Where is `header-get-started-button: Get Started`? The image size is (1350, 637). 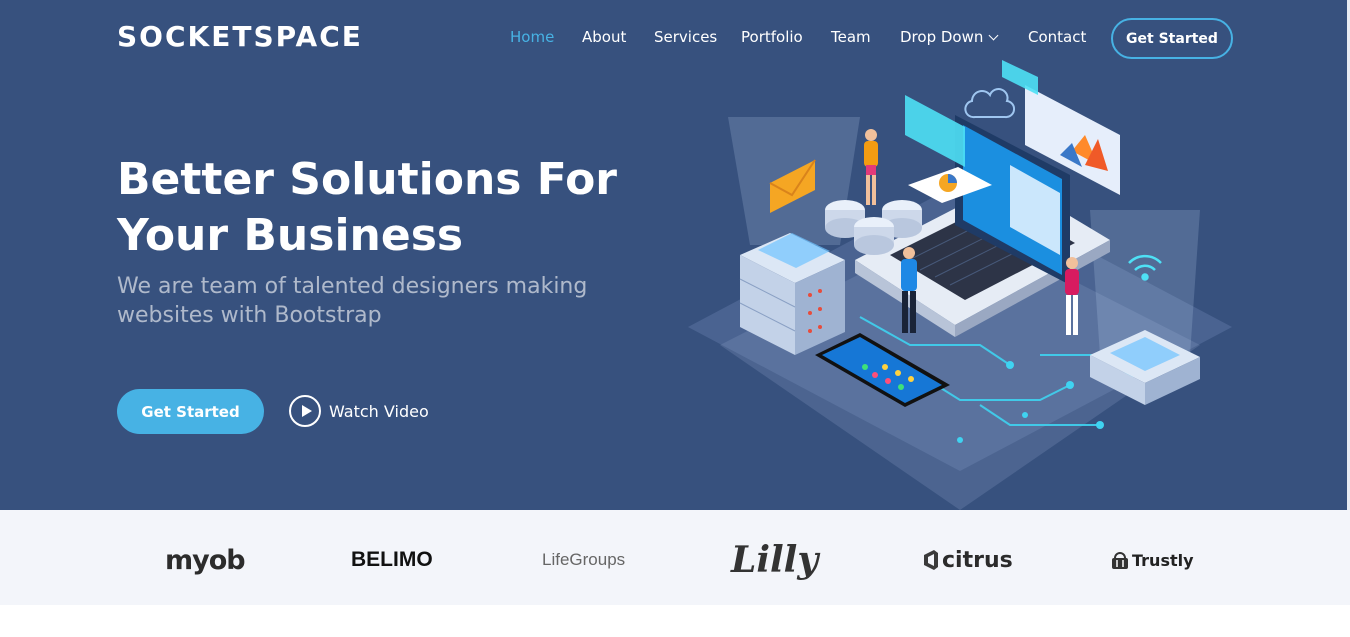 header-get-started-button: Get Started is located at coordinates (1172, 38).